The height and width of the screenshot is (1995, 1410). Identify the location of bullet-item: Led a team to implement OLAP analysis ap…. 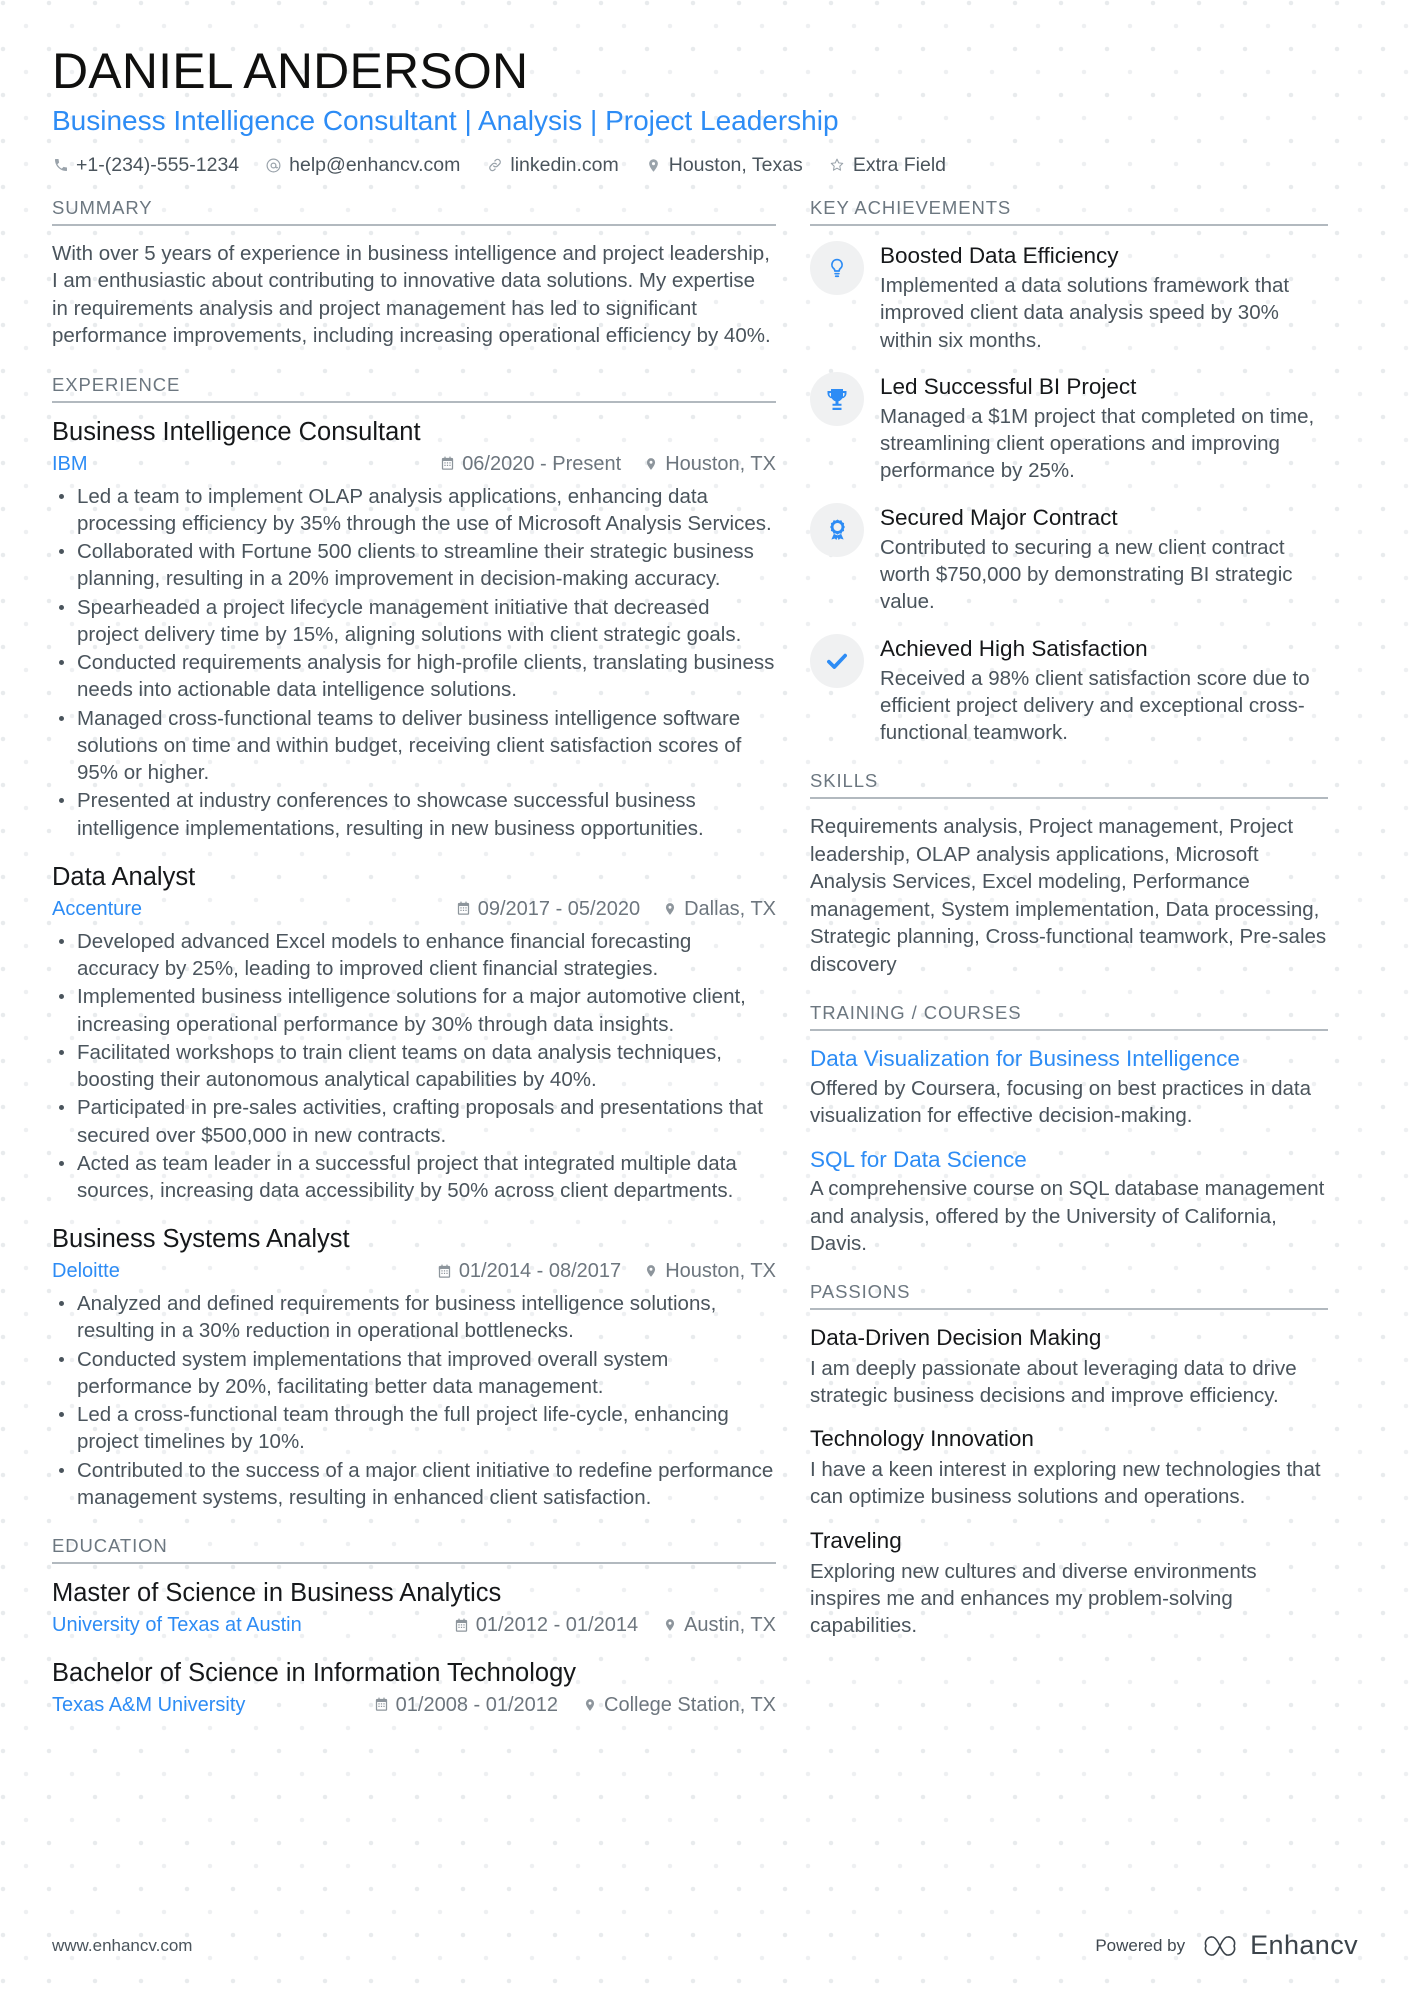
(414, 510).